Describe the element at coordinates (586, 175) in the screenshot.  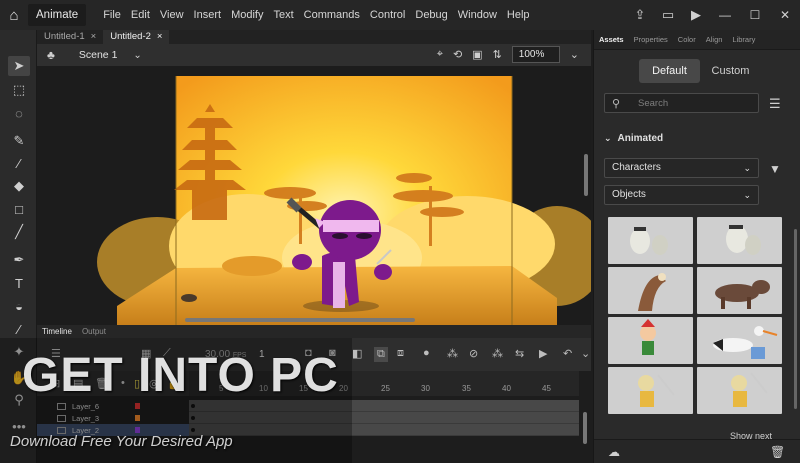
I see `stage-vertical-scrollbar` at that location.